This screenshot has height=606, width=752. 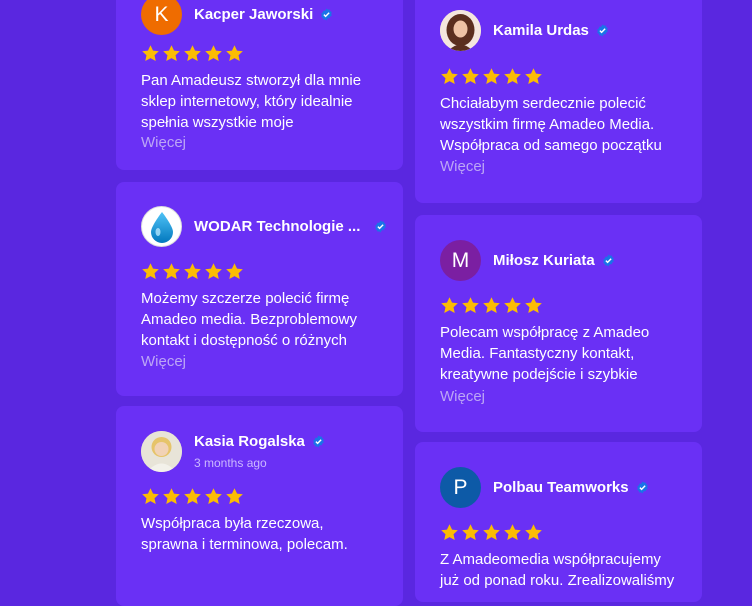 I want to click on water-drop-icon, so click(x=161, y=227).